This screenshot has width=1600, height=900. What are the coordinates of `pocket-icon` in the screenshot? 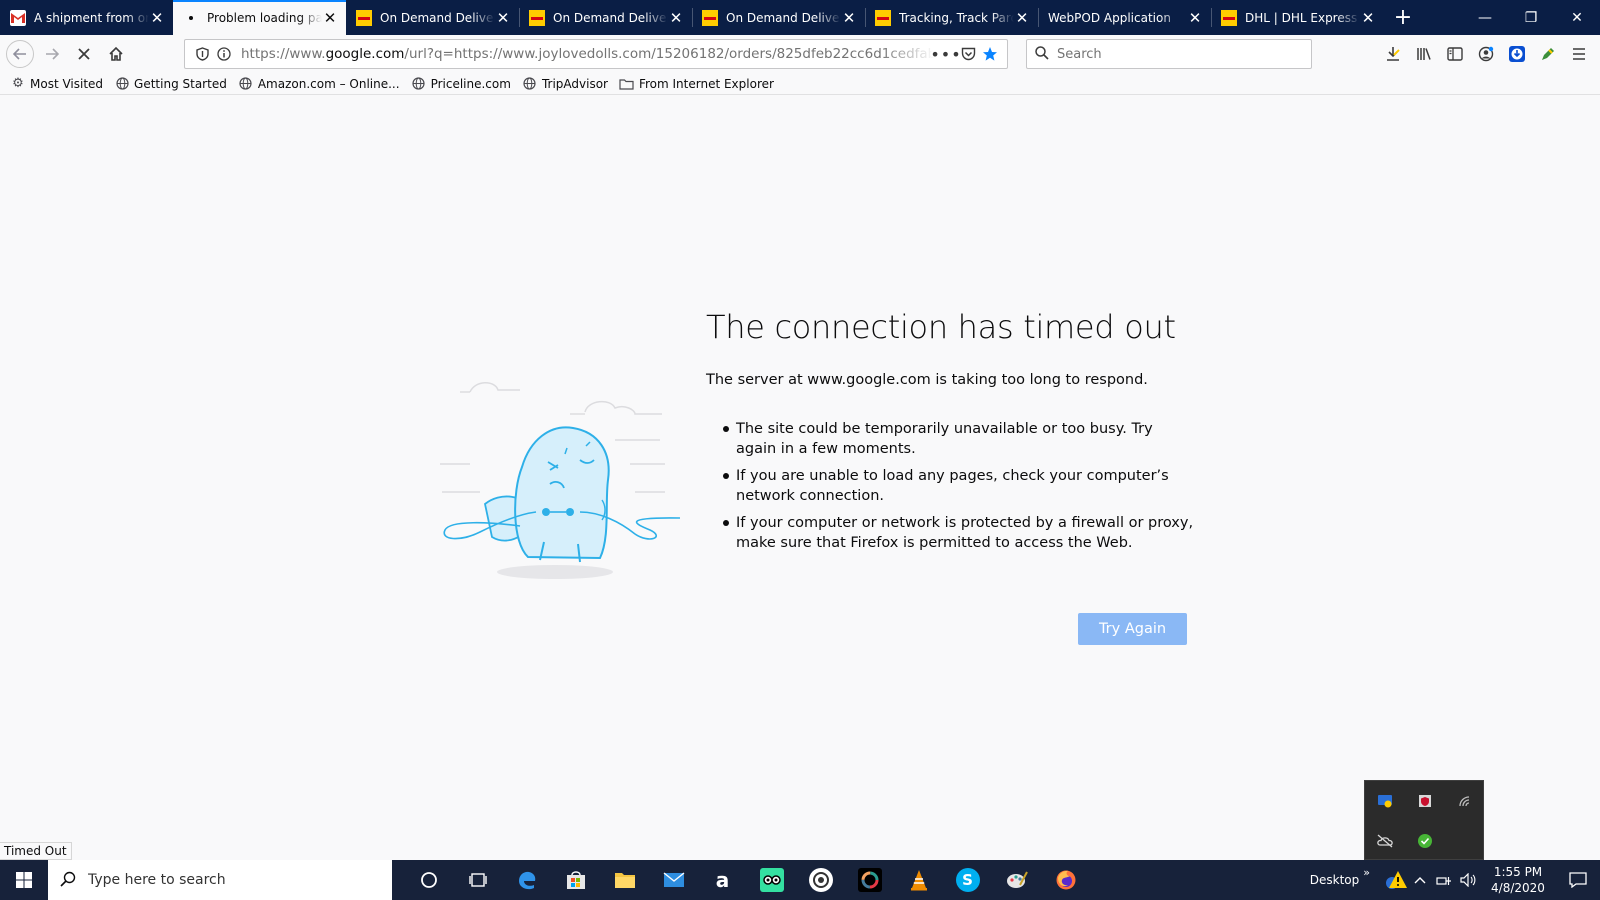 It's located at (968, 54).